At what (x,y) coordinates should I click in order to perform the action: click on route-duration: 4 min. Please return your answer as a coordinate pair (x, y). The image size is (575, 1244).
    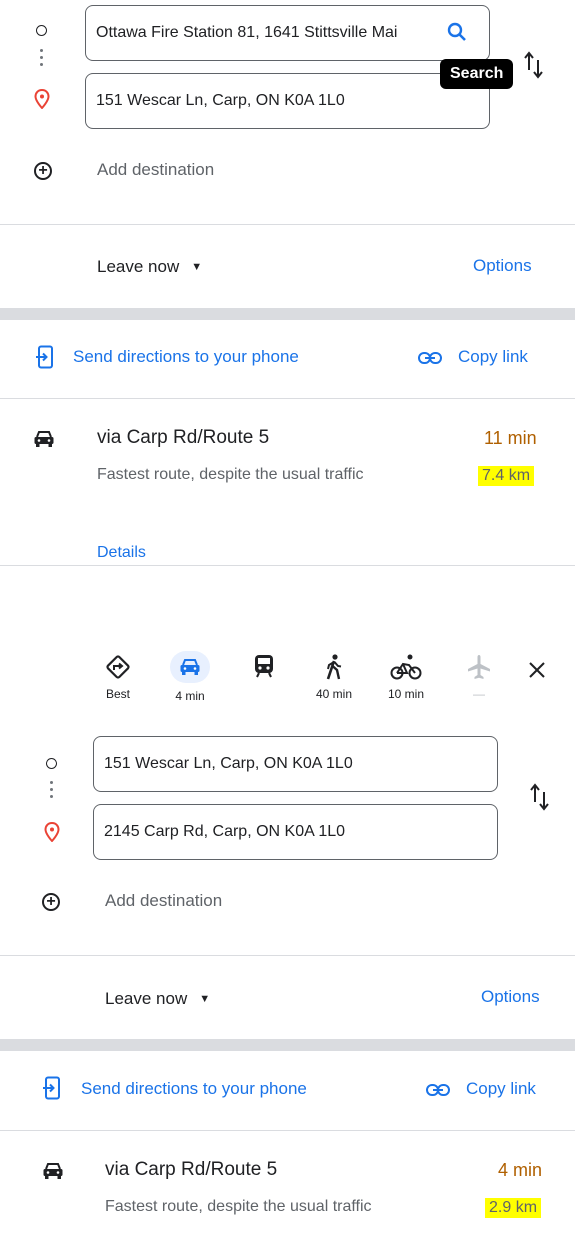
    Looking at the image, I should click on (520, 1170).